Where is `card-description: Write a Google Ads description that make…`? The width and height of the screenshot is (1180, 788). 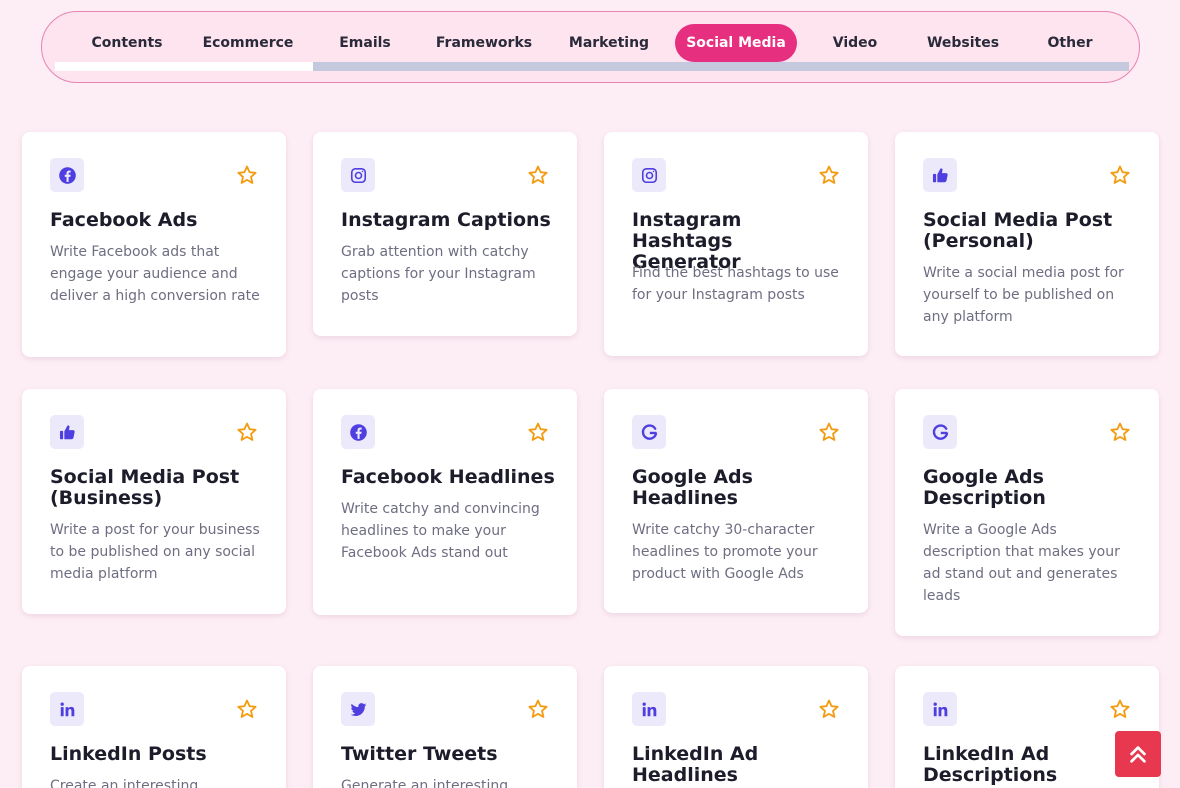 card-description: Write a Google Ads description that make… is located at coordinates (1021, 563).